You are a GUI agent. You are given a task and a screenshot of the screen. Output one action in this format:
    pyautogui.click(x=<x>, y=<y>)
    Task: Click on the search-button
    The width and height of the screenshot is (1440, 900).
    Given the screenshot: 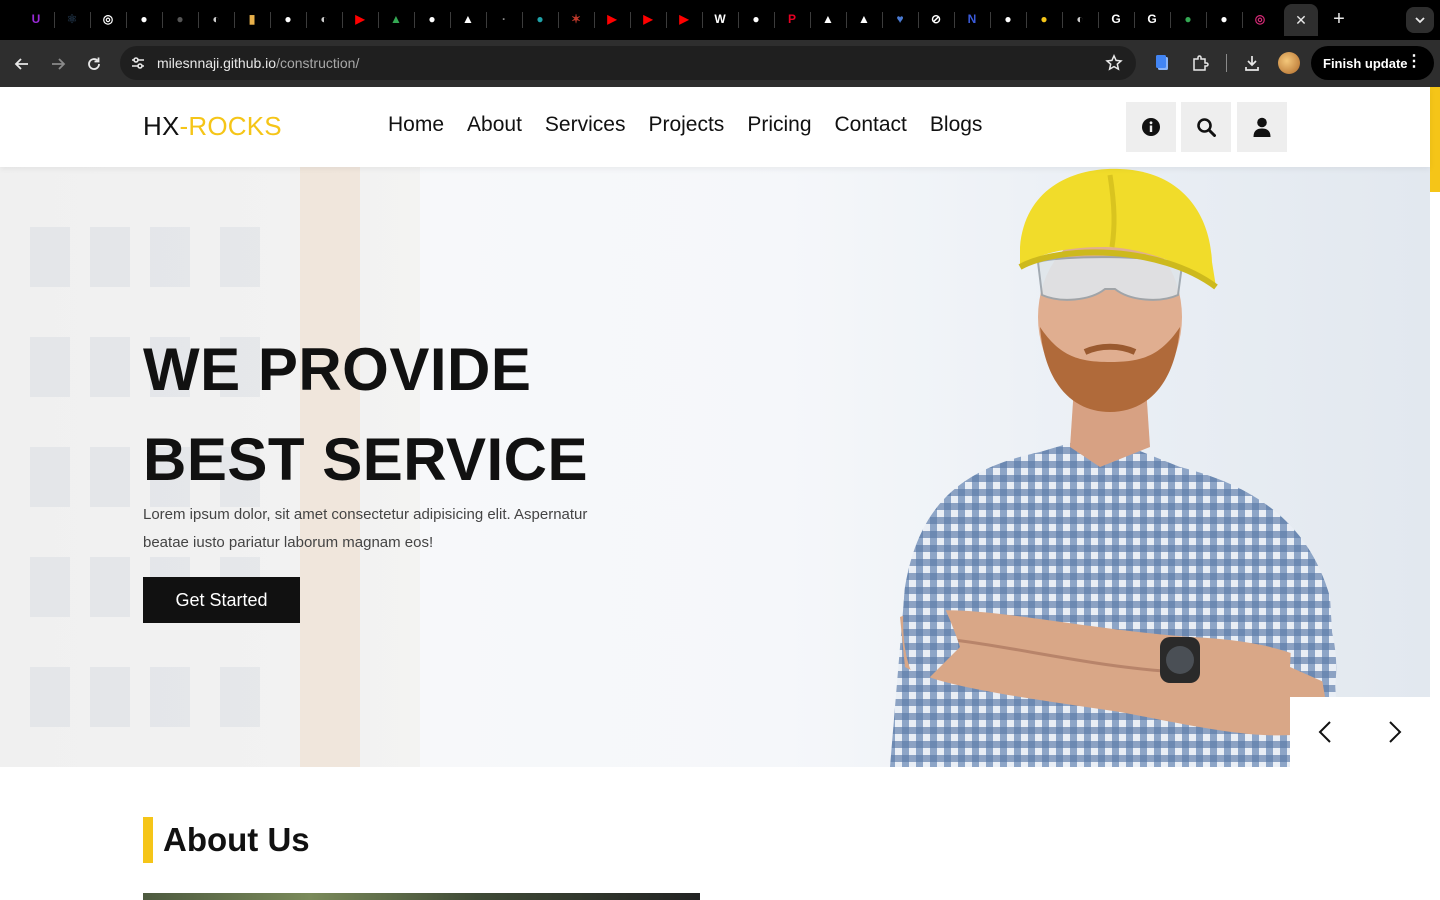 What is the action you would take?
    pyautogui.click(x=1206, y=127)
    